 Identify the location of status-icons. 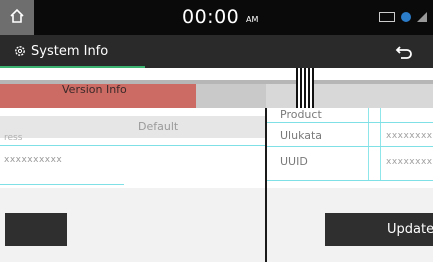
(403, 17).